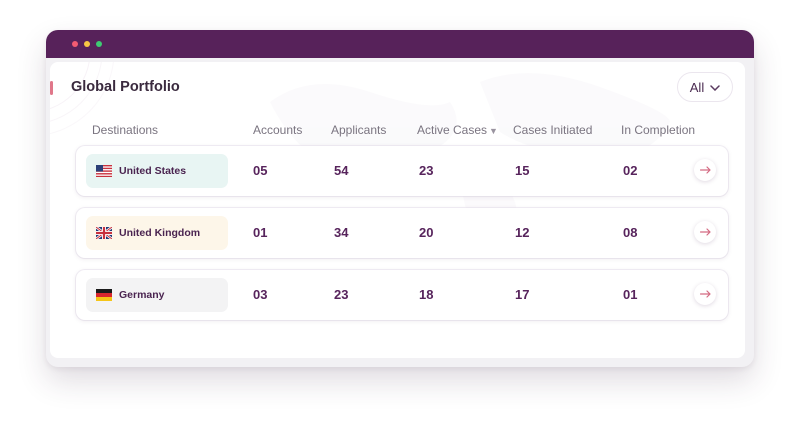 The height and width of the screenshot is (428, 800). I want to click on column-header-applicants: Applicants, so click(359, 130).